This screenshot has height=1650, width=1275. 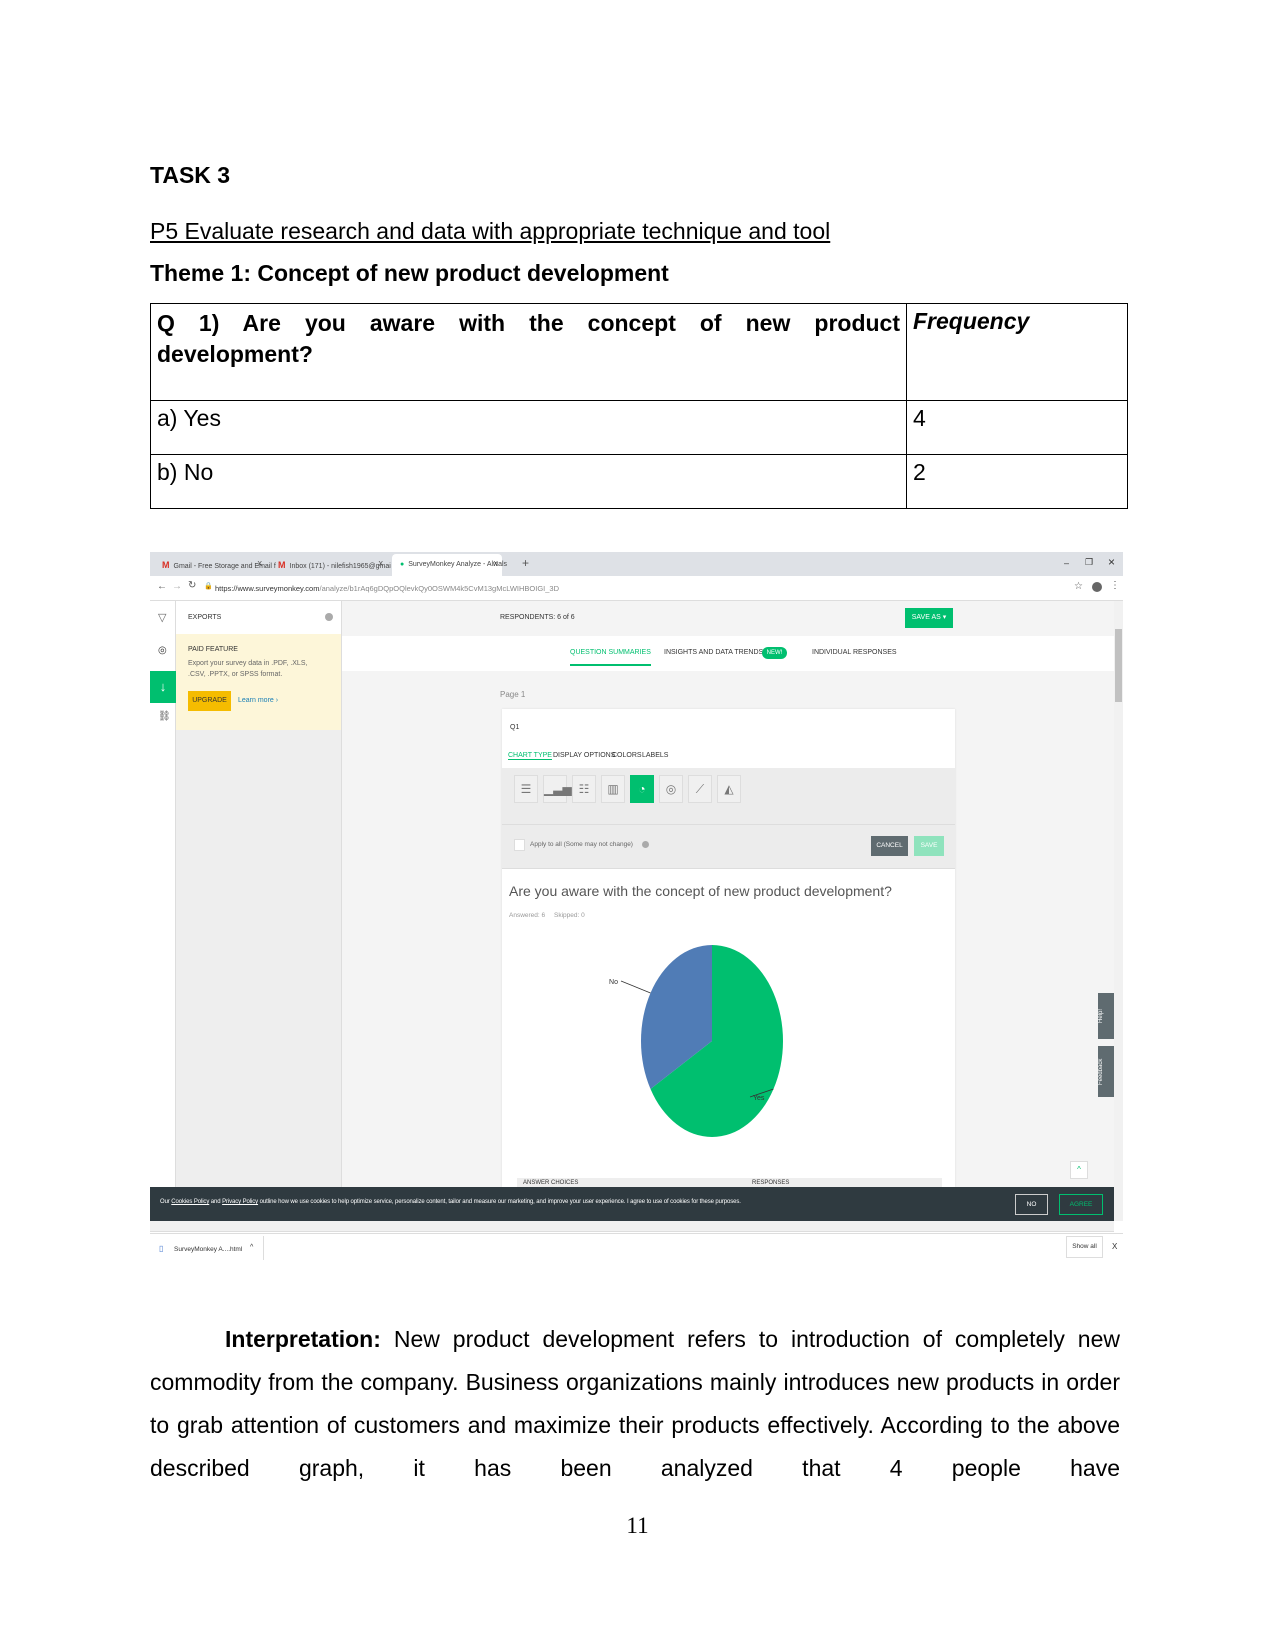 What do you see at coordinates (329, 617) in the screenshot?
I see `info-icon` at bounding box center [329, 617].